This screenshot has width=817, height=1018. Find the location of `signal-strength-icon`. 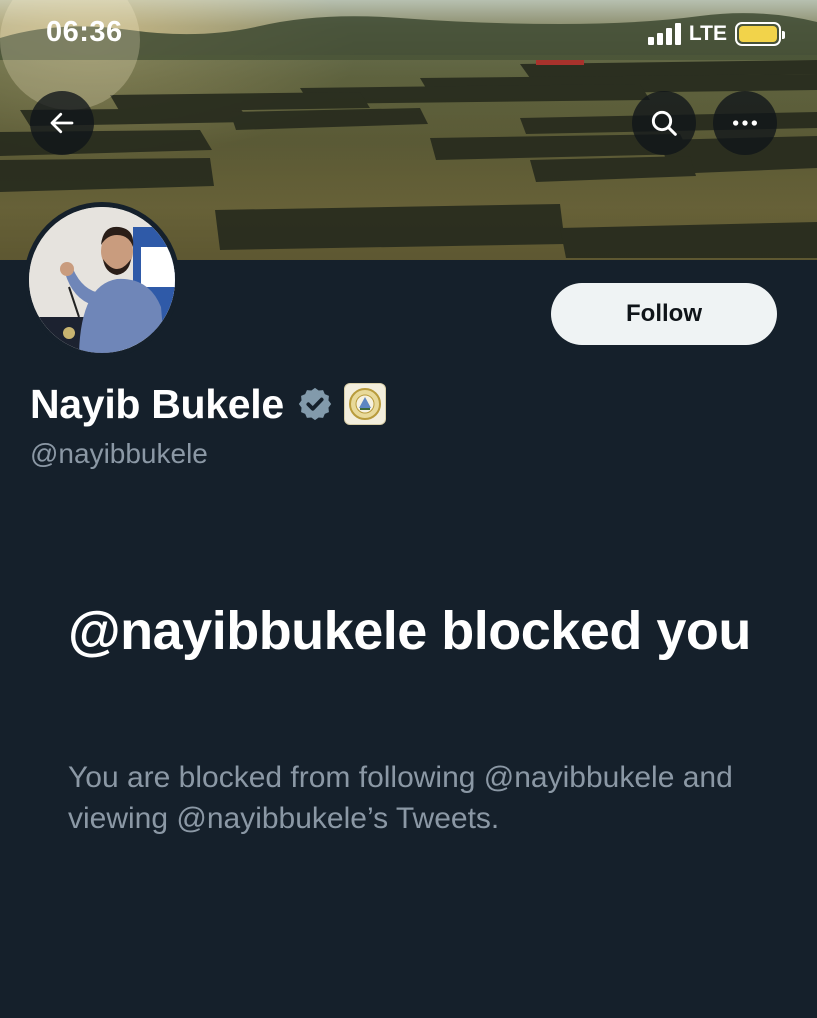

signal-strength-icon is located at coordinates (664, 34).